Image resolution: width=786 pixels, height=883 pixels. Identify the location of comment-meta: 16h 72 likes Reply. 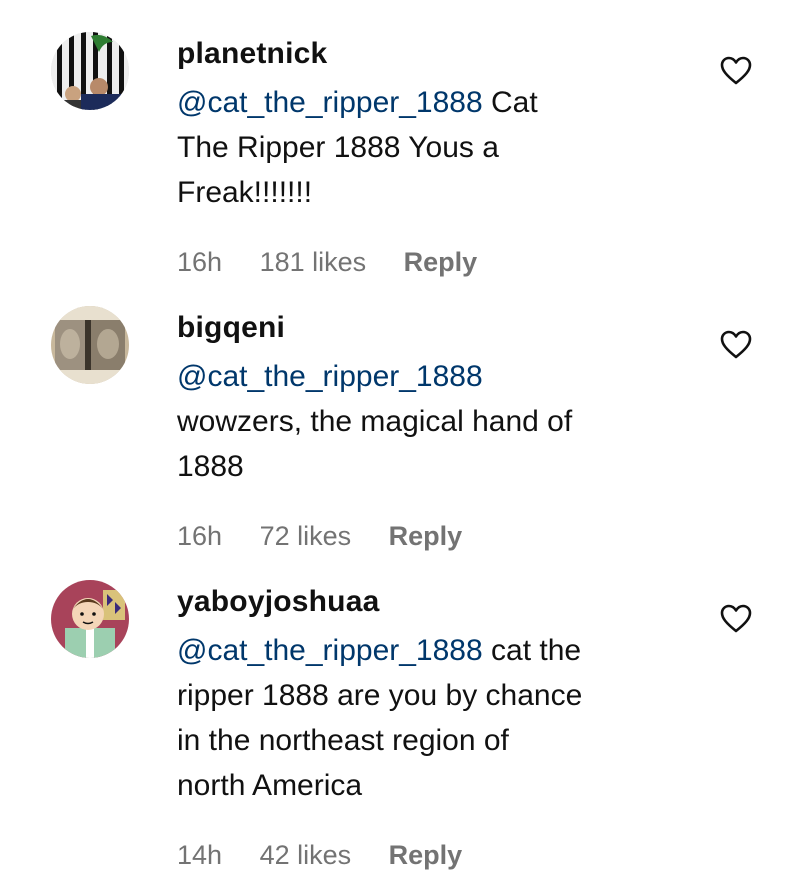
(437, 536).